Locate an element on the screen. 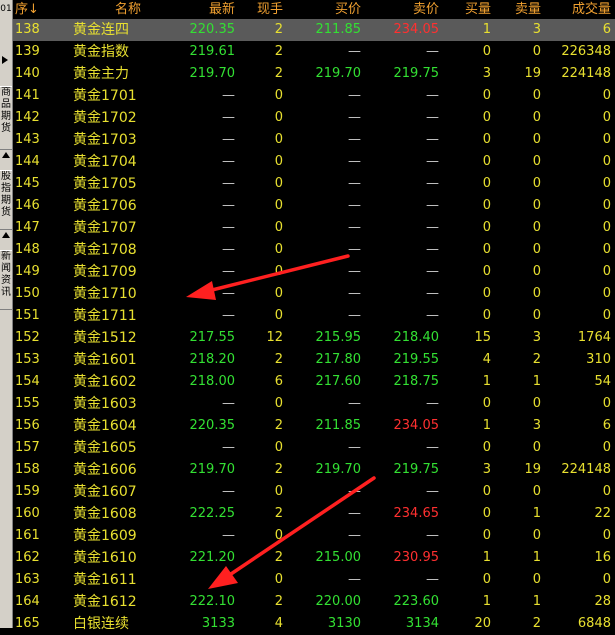 The height and width of the screenshot is (635, 615). row-name: 黄金1711 is located at coordinates (105, 316).